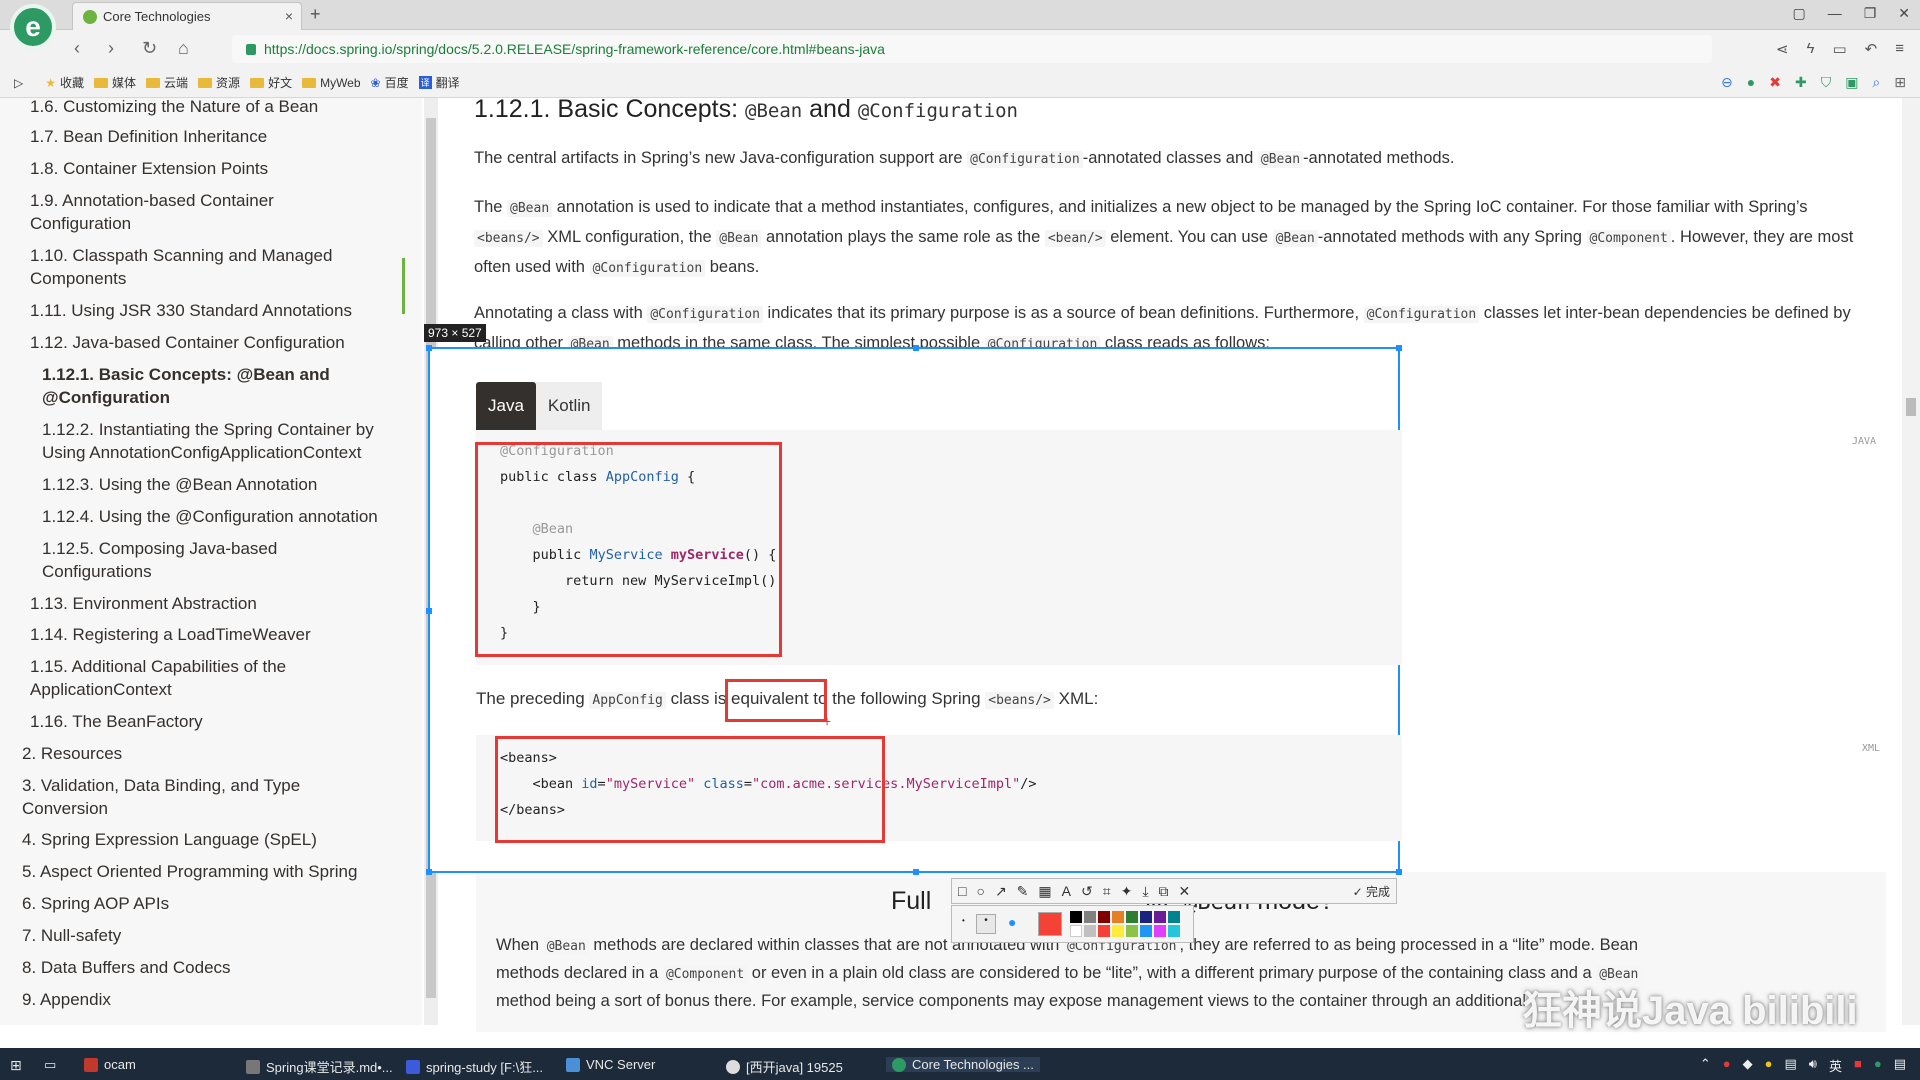 The image size is (1920, 1080). I want to click on search-icon: ⌕, so click(1876, 82).